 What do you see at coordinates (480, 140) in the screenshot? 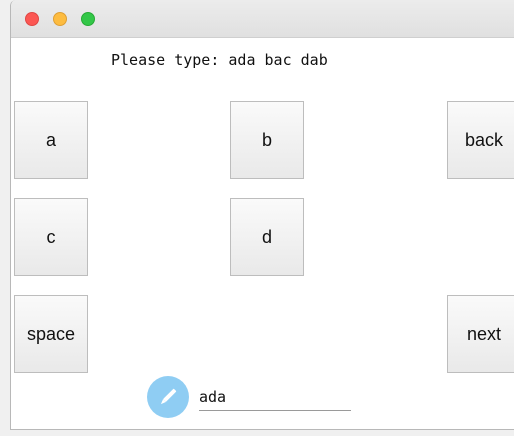
I see `back-button: back` at bounding box center [480, 140].